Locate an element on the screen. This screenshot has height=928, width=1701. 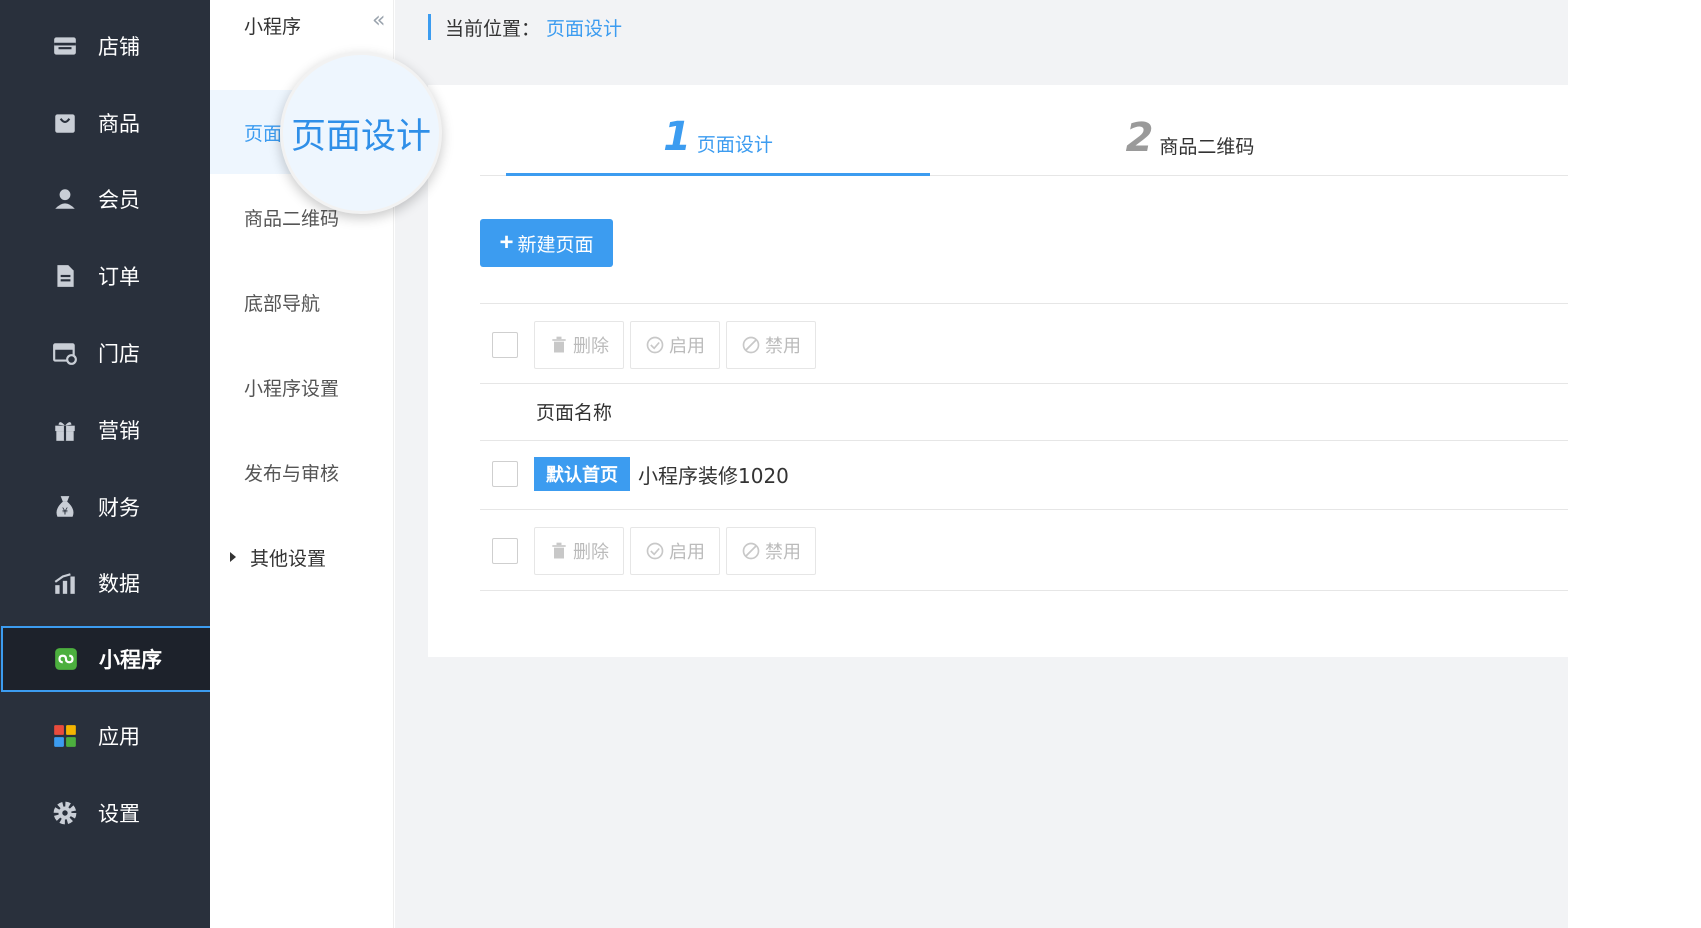
subnav-item-mini-settings: 小程序设置 is located at coordinates (302, 387).